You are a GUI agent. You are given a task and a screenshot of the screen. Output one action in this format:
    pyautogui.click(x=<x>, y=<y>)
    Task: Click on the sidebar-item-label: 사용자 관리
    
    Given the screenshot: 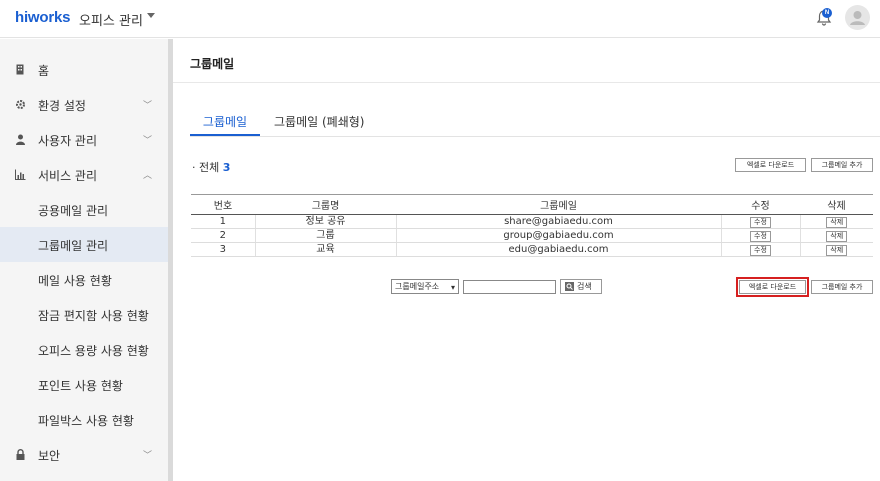 What is the action you would take?
    pyautogui.click(x=68, y=141)
    